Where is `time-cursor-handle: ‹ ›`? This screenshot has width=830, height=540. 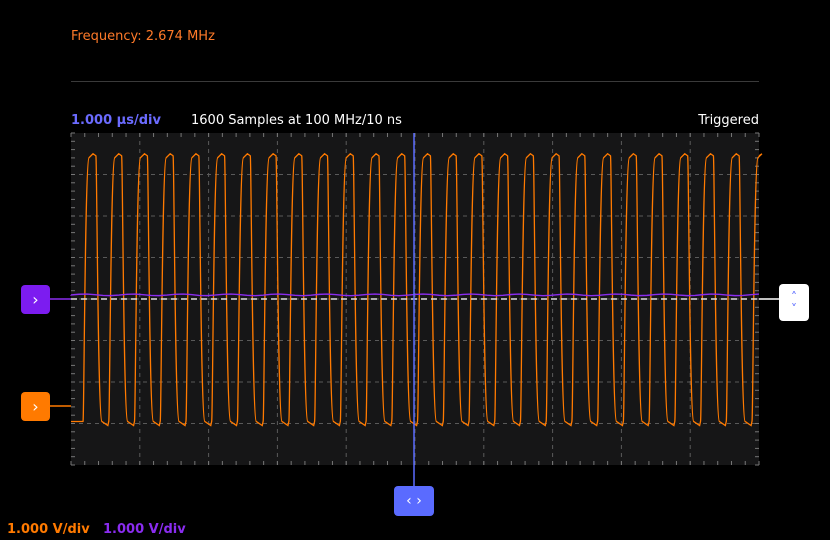
time-cursor-handle: ‹ › is located at coordinates (414, 501).